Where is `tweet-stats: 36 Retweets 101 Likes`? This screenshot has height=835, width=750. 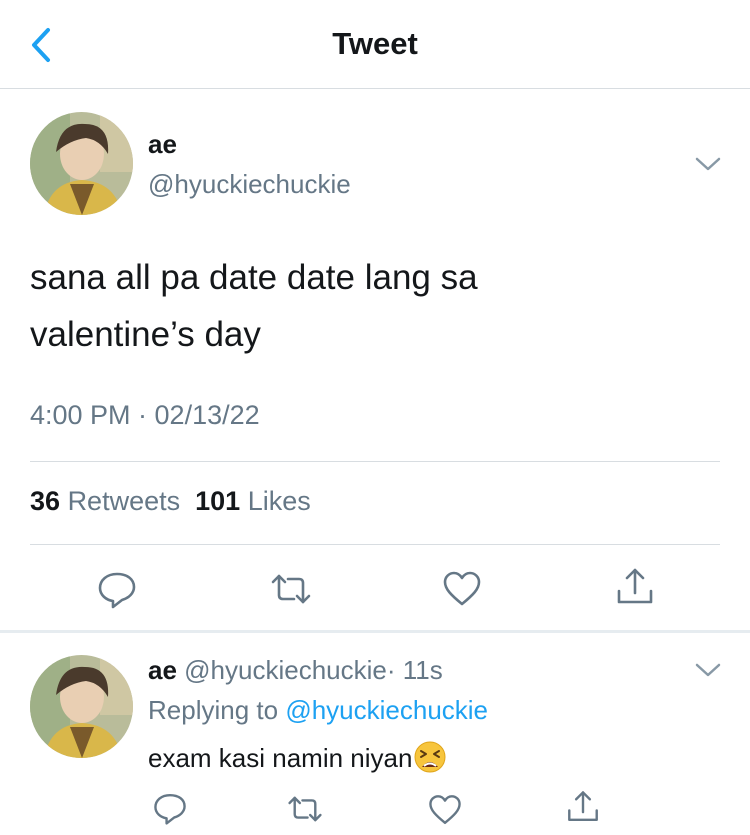 tweet-stats: 36 Retweets 101 Likes is located at coordinates (170, 501).